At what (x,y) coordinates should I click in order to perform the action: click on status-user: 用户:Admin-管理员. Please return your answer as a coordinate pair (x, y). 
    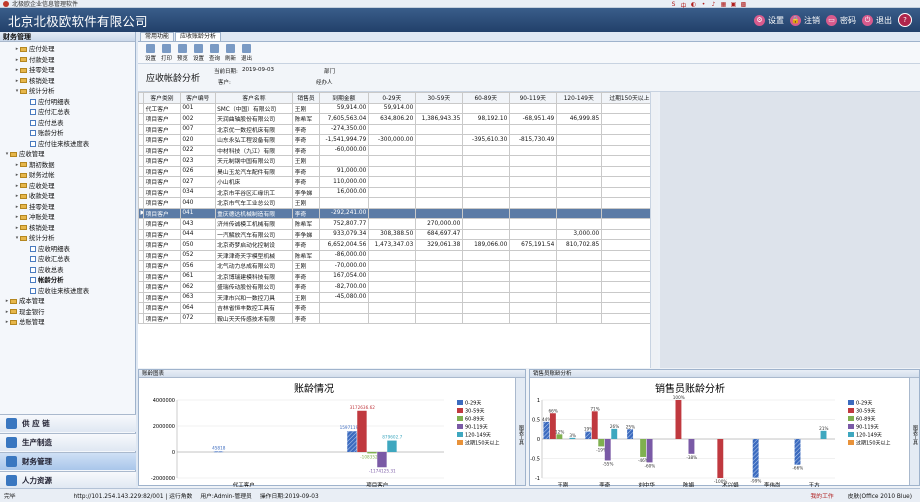
    Looking at the image, I should click on (226, 497).